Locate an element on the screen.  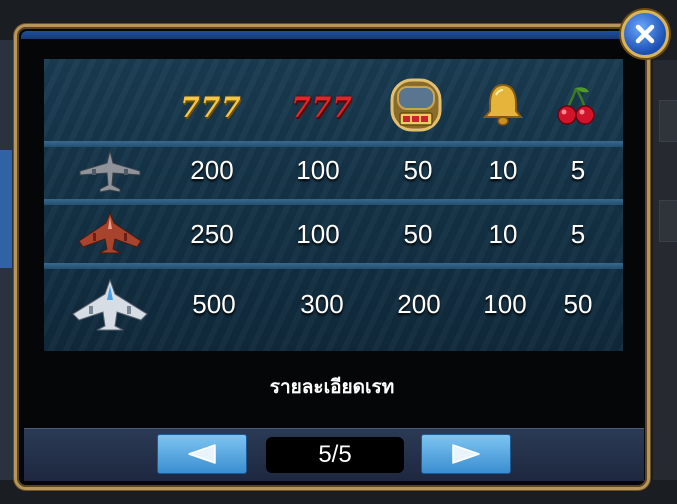
payout-value: 300 is located at coordinates (322, 304).